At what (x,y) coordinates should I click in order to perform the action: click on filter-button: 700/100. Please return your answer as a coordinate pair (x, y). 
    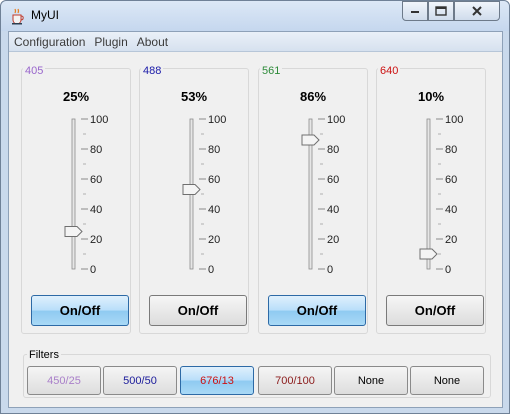
    Looking at the image, I should click on (295, 380).